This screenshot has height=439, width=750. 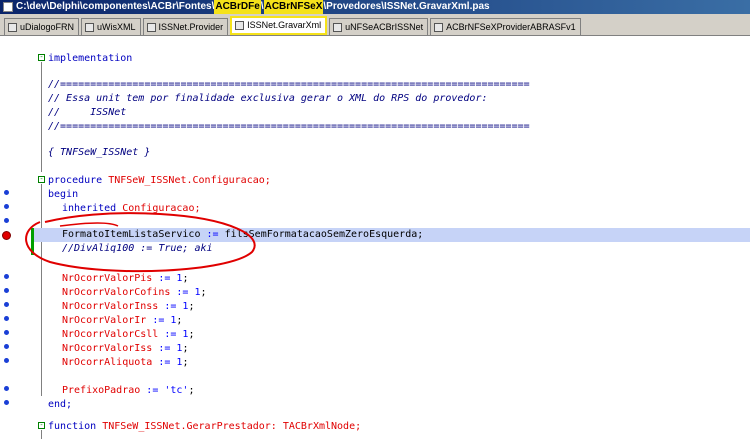 I want to click on tab-label: ISSNet.GravarXml, so click(x=284, y=25).